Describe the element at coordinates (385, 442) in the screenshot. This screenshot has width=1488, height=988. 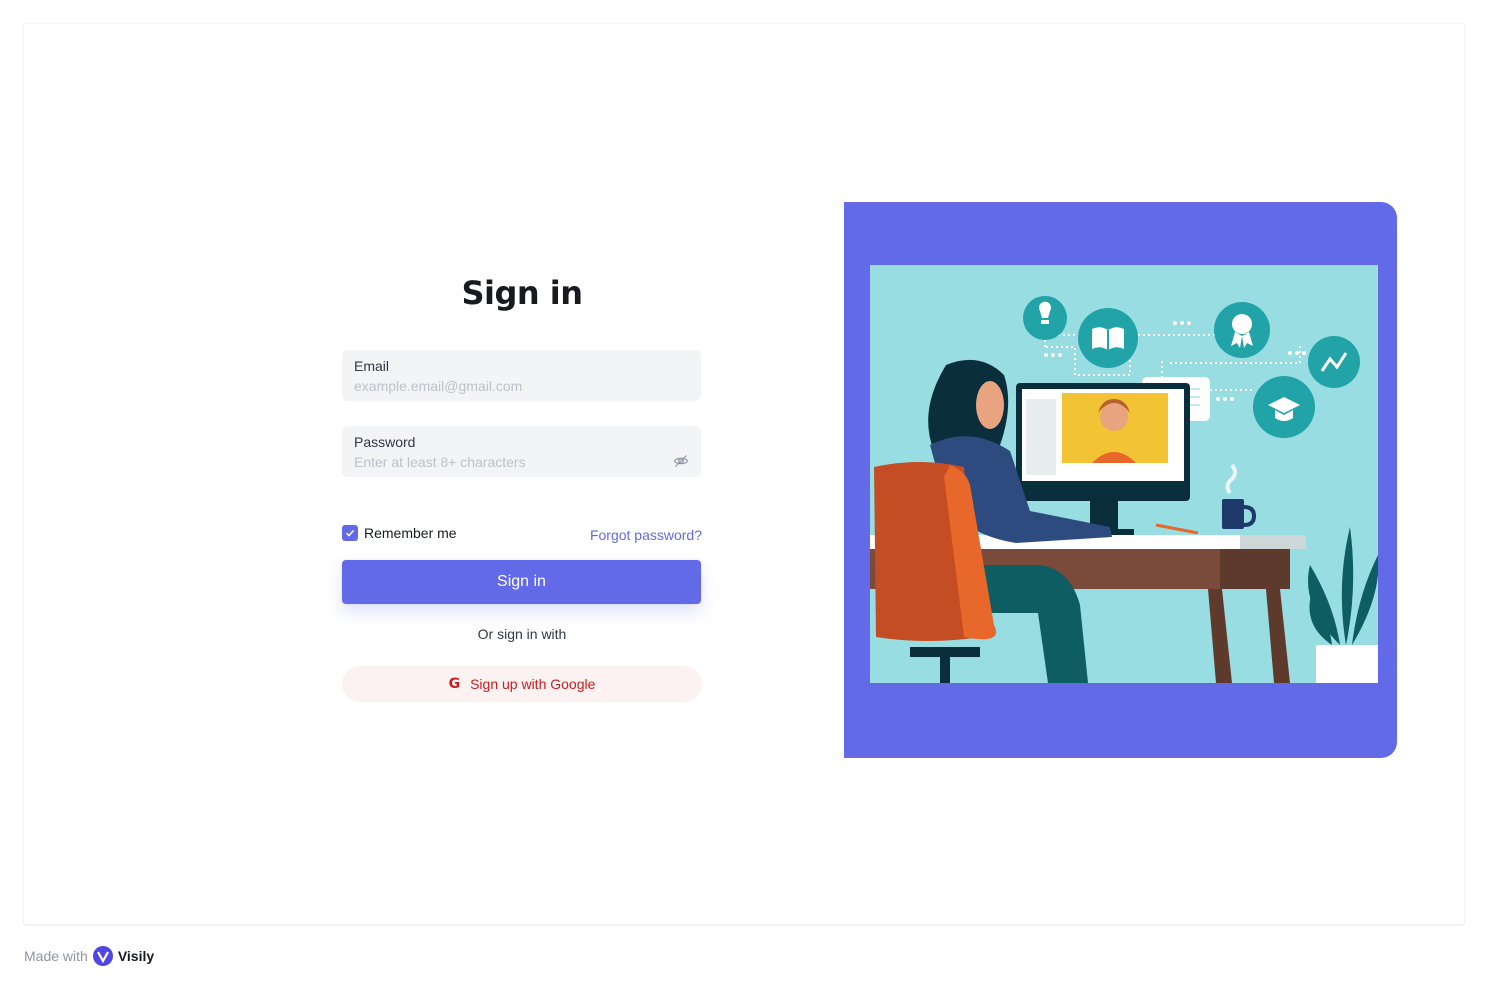
I see `password-label: Password` at that location.